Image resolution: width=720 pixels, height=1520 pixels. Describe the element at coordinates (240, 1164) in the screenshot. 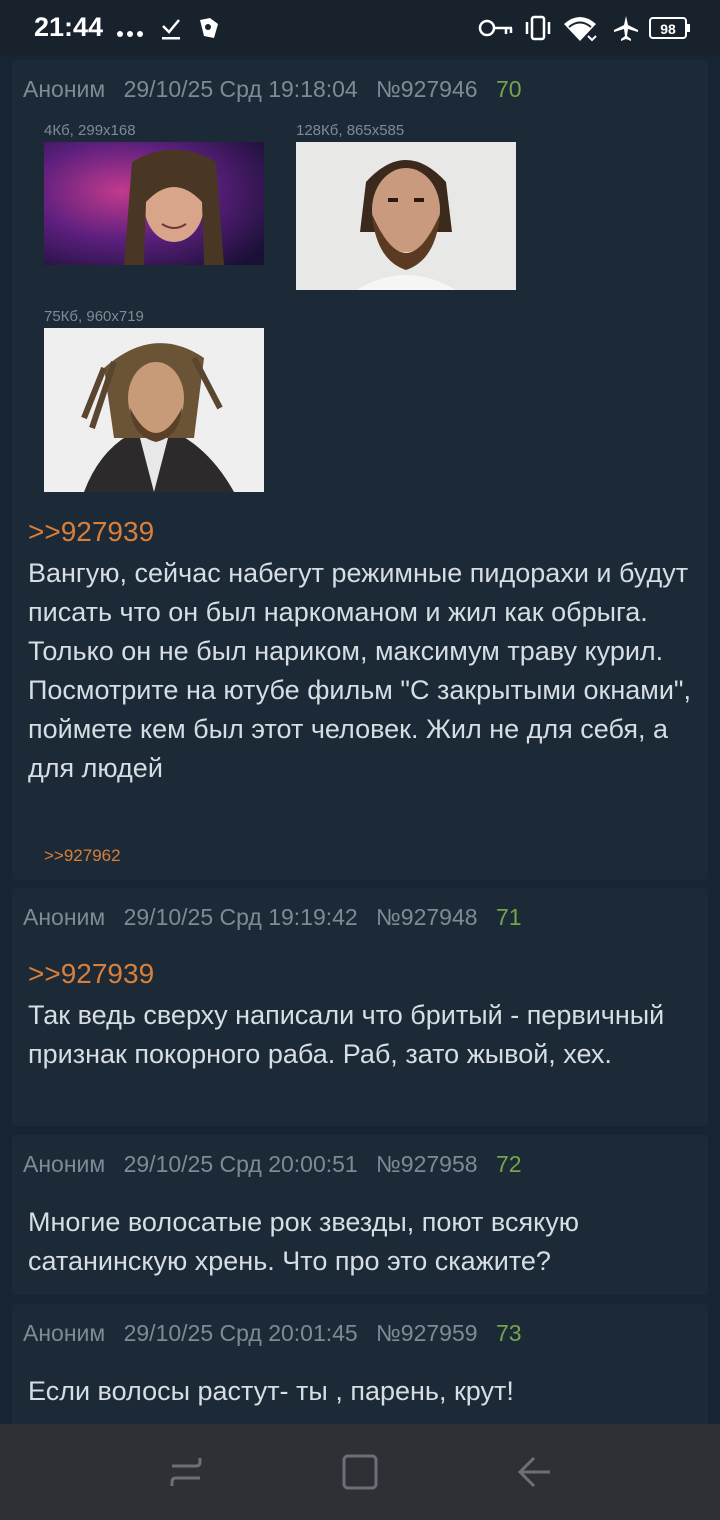

I see `post-date: 29/10/25 Срд 20:00:51` at that location.